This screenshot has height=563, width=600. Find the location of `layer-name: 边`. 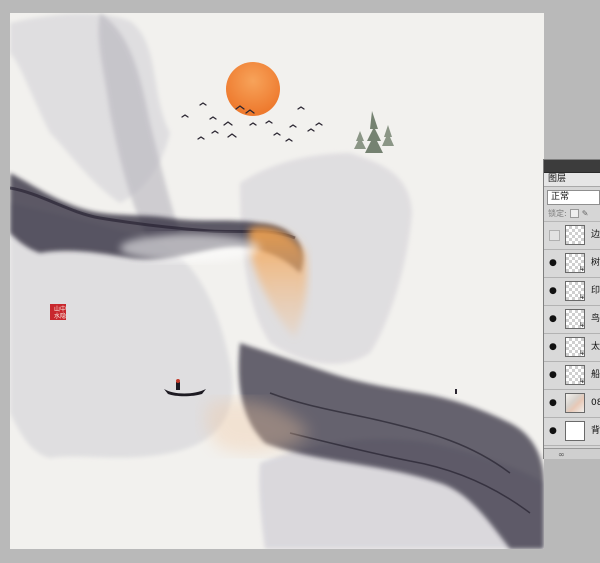

layer-name: 边 is located at coordinates (595, 235).